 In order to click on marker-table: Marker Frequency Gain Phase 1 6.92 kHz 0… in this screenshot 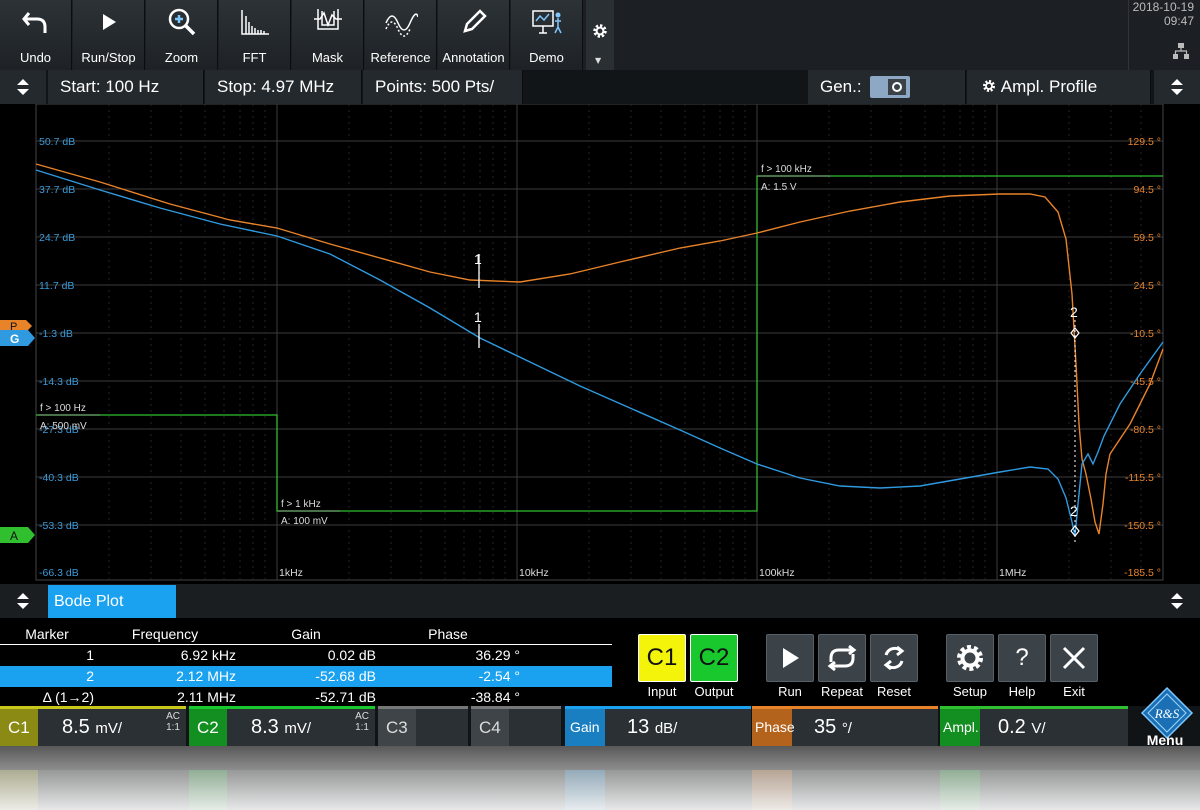, I will do `click(306, 666)`.